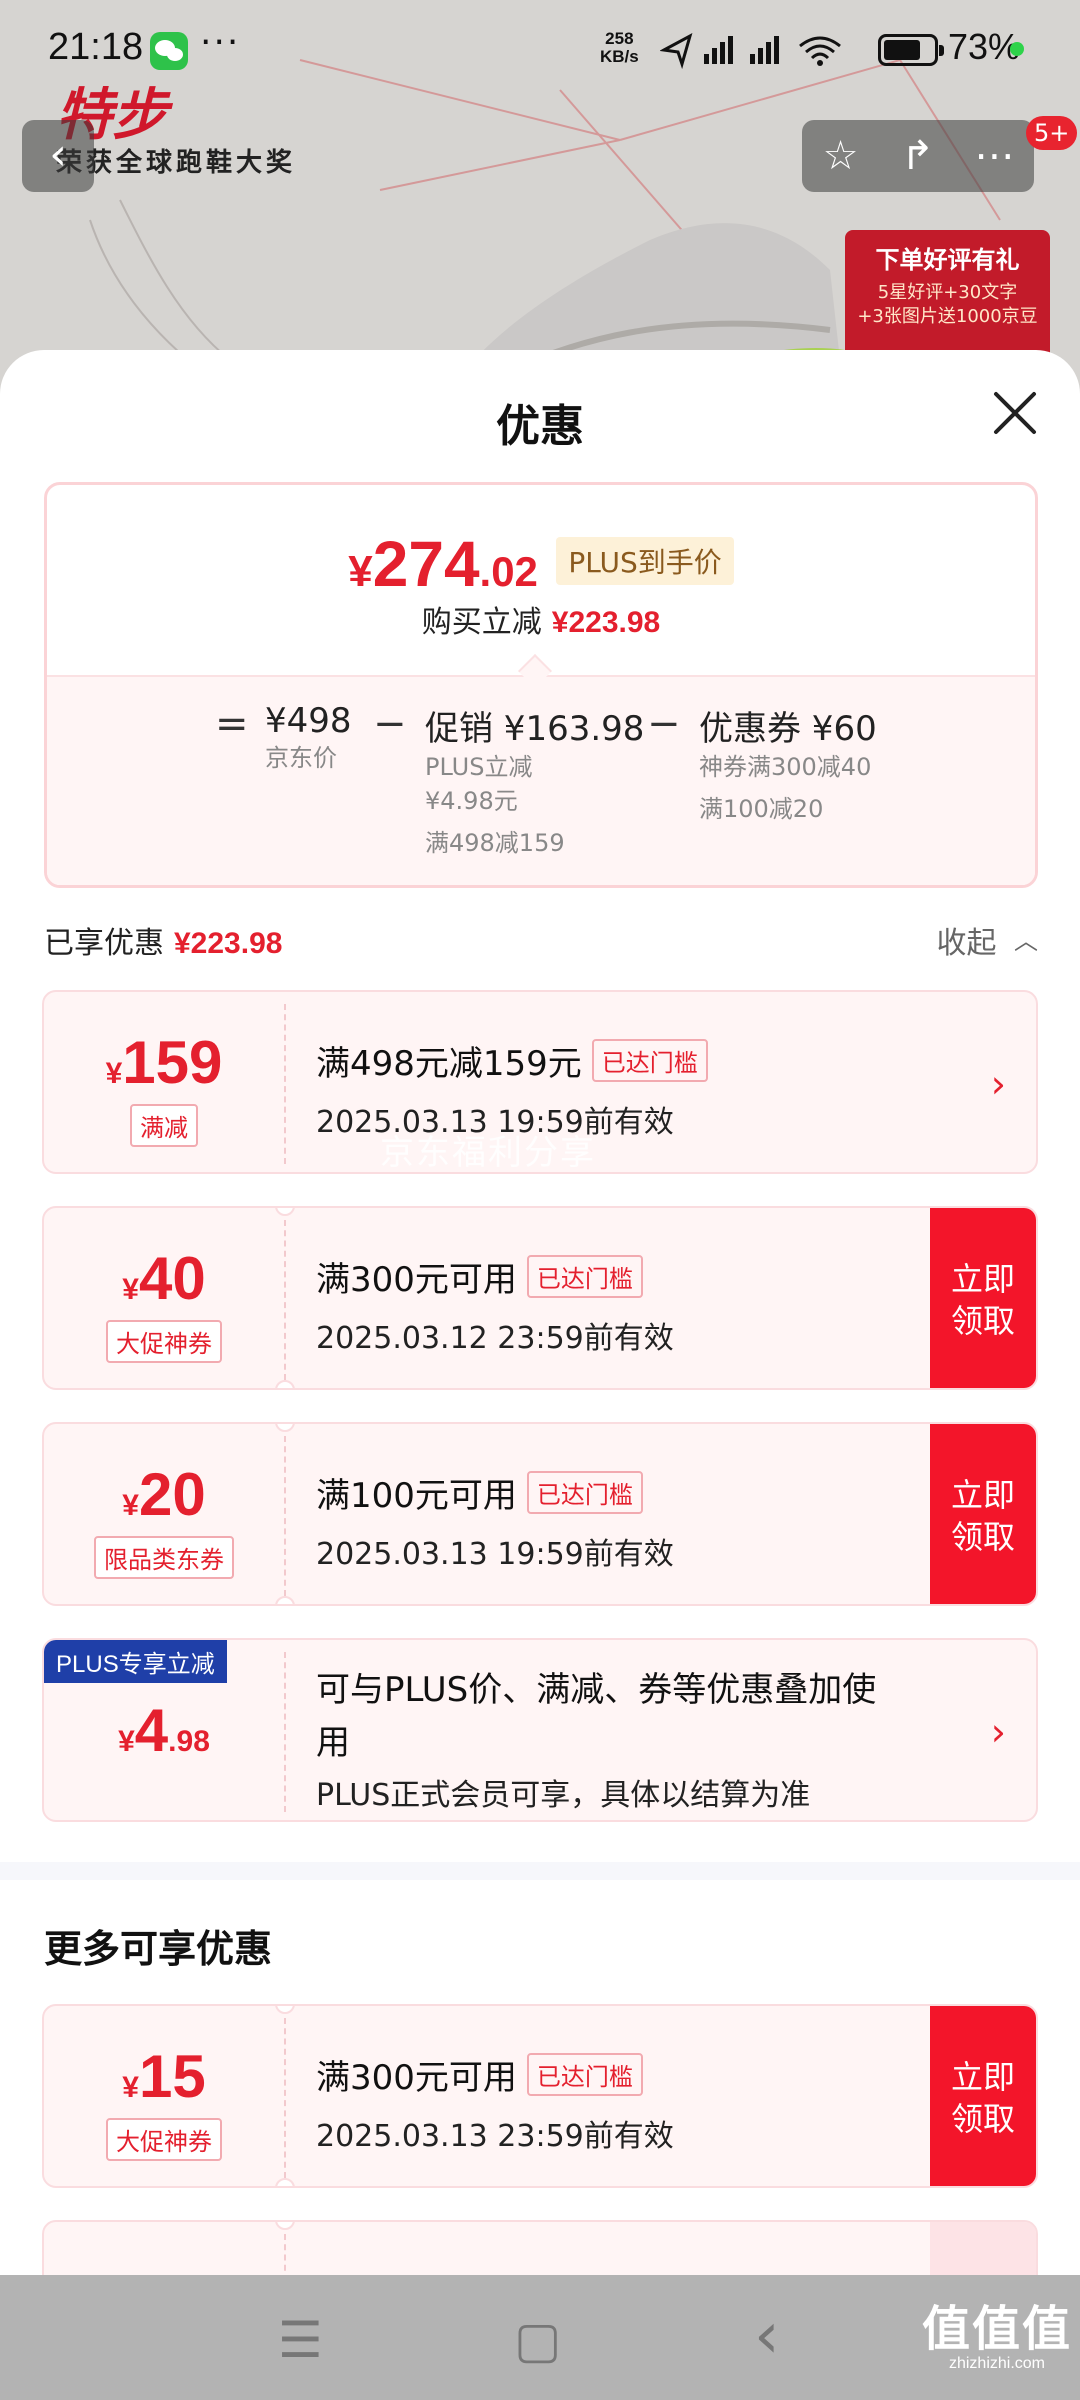 This screenshot has height=2400, width=1080. Describe the element at coordinates (664, 724) in the screenshot. I see `minus-sign-2: −` at that location.